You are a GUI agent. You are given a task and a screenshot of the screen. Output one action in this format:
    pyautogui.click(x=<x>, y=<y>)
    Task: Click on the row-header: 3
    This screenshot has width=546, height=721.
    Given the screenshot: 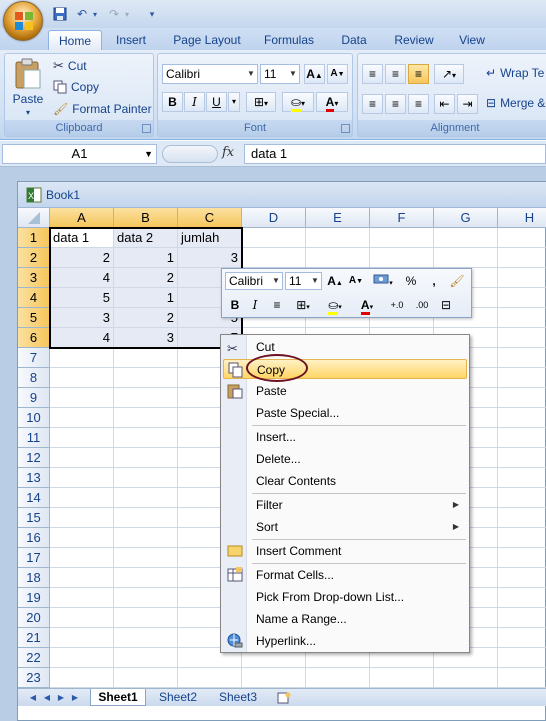 What is the action you would take?
    pyautogui.click(x=34, y=278)
    